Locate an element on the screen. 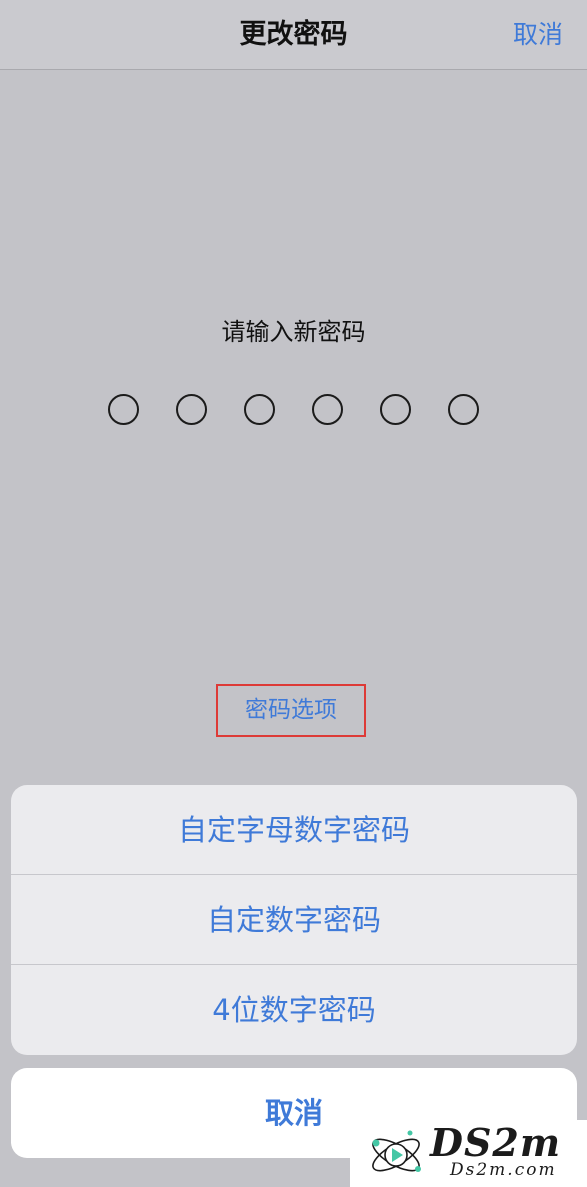 The image size is (587, 1187). passcode-dots is located at coordinates (294, 410).